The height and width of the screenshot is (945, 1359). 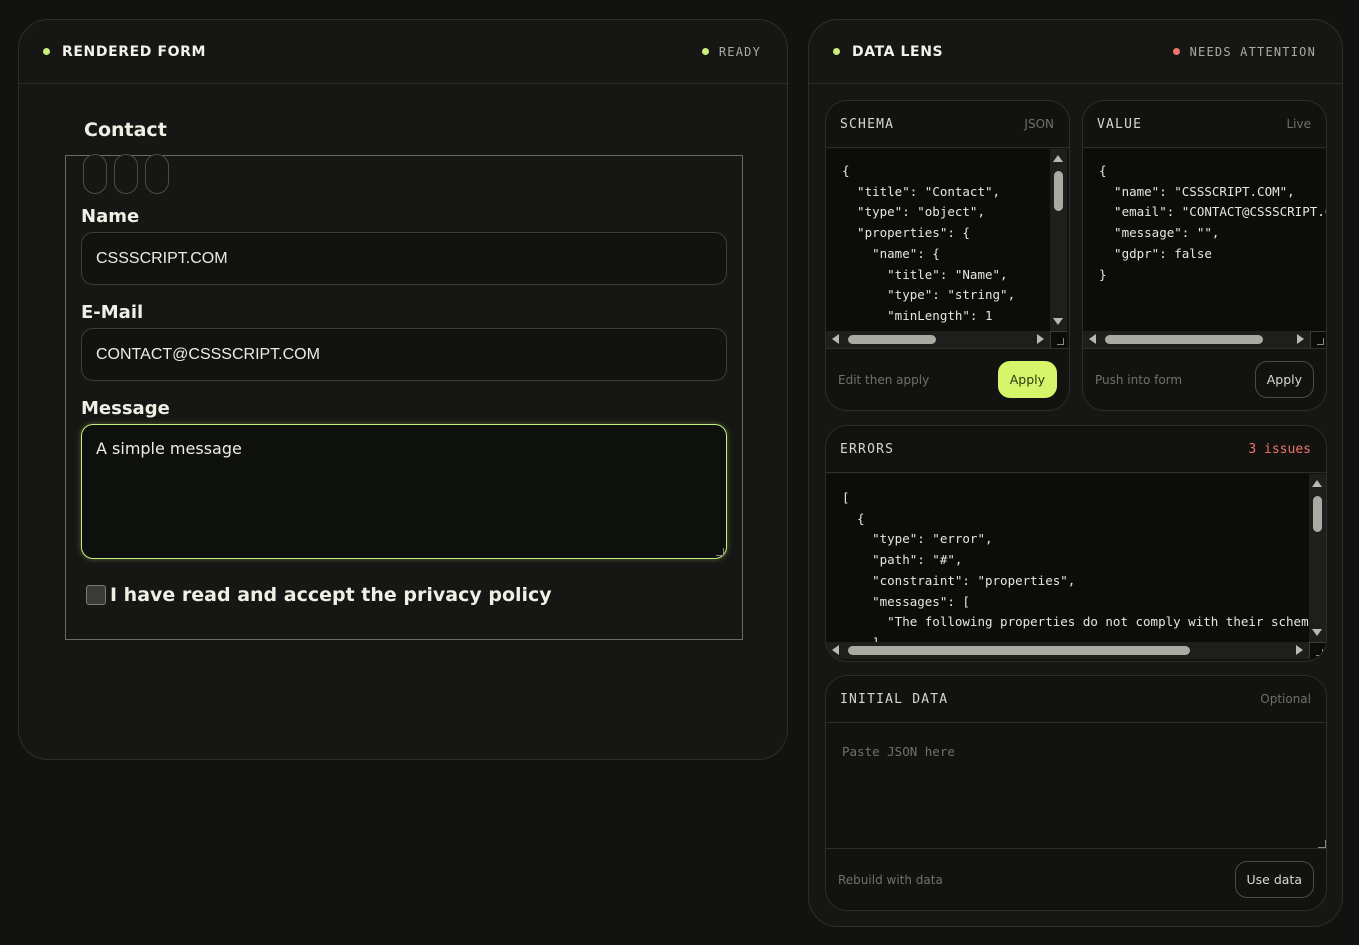 I want to click on fieldset-tabs, so click(x=126, y=174).